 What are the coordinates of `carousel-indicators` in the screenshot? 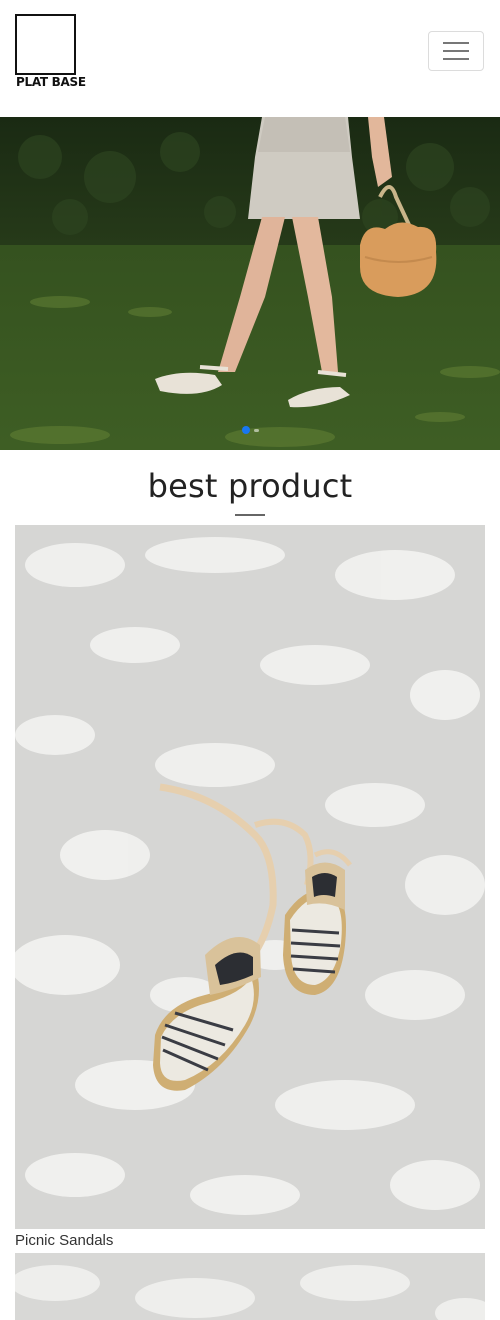 It's located at (250, 430).